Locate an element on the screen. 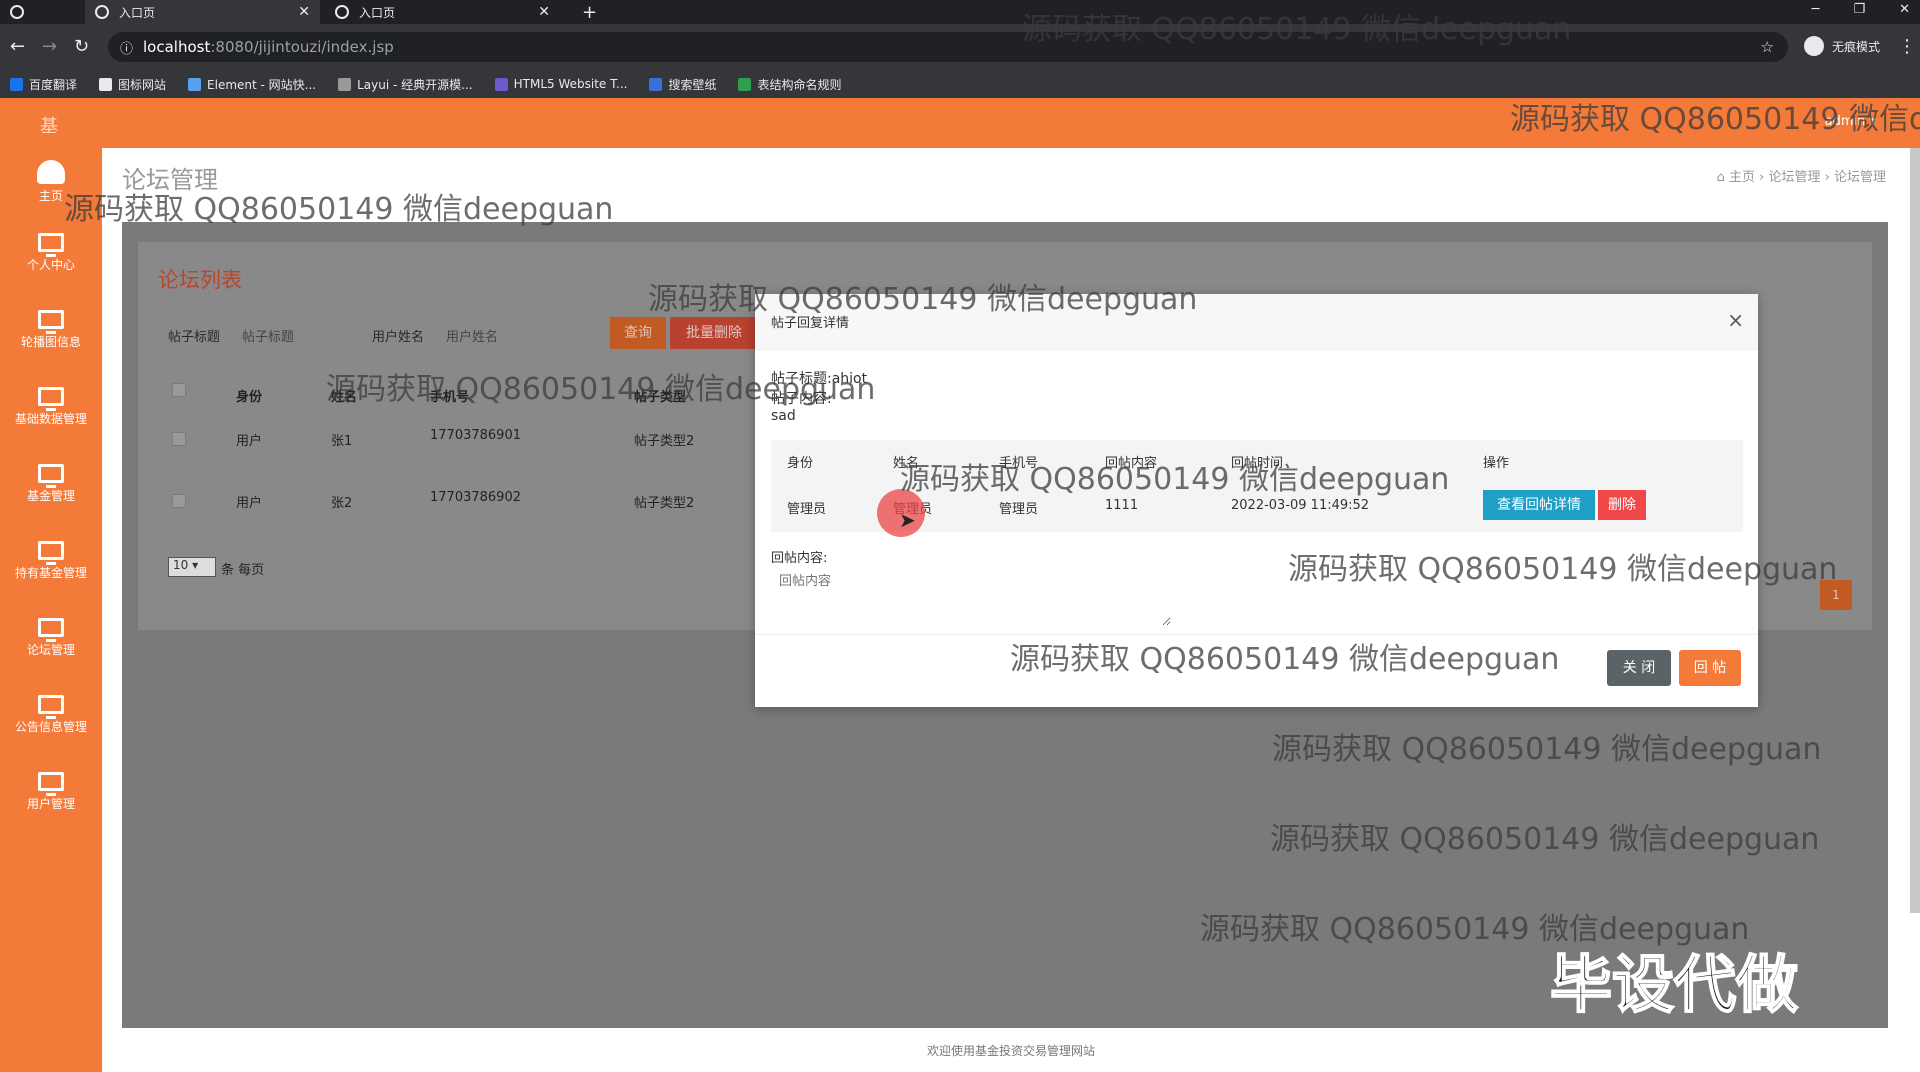 This screenshot has width=1920, height=1072. browser-tab-strip: 入口页 ✕ 入口页 ✕ + ─ ❐ ✕ is located at coordinates (960, 12).